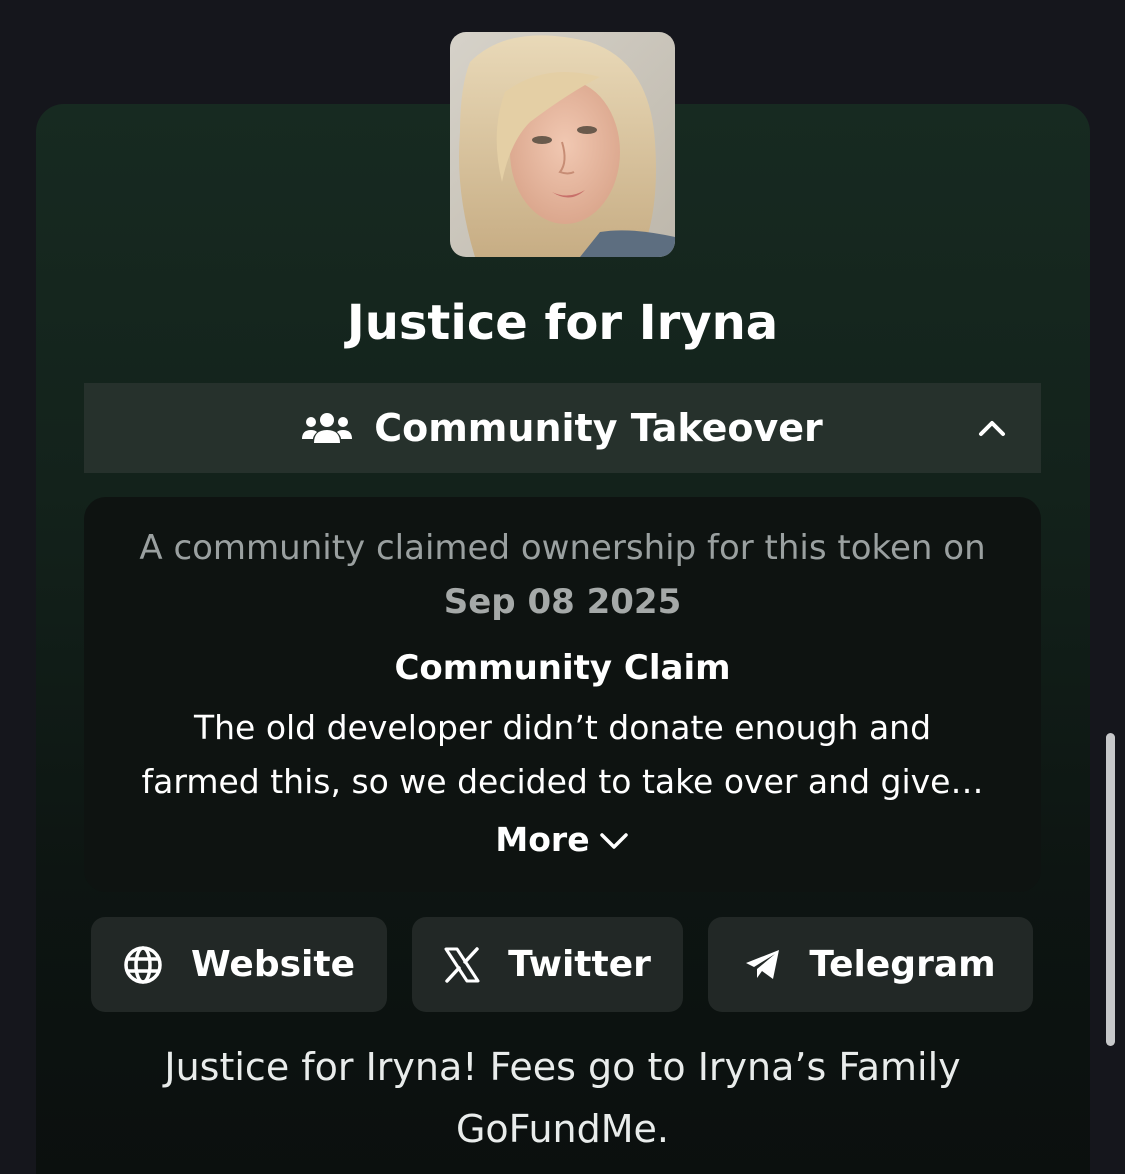  I want to click on scrollbar-thumb, so click(1110, 889).